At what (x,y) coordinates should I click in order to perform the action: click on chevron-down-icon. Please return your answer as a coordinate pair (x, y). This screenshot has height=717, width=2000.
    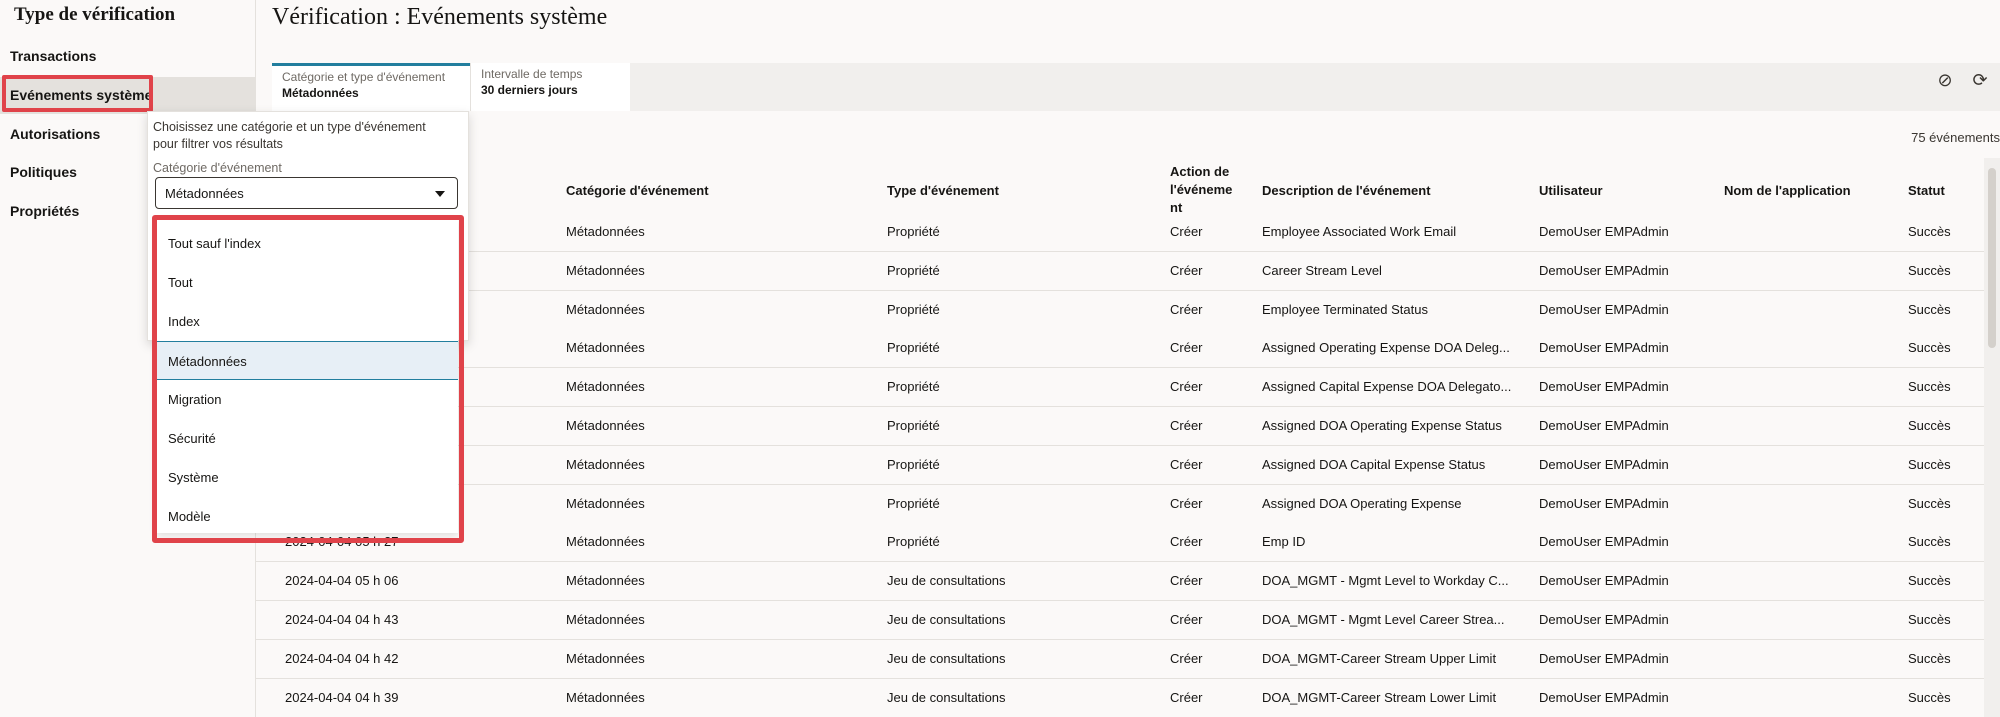
    Looking at the image, I should click on (440, 194).